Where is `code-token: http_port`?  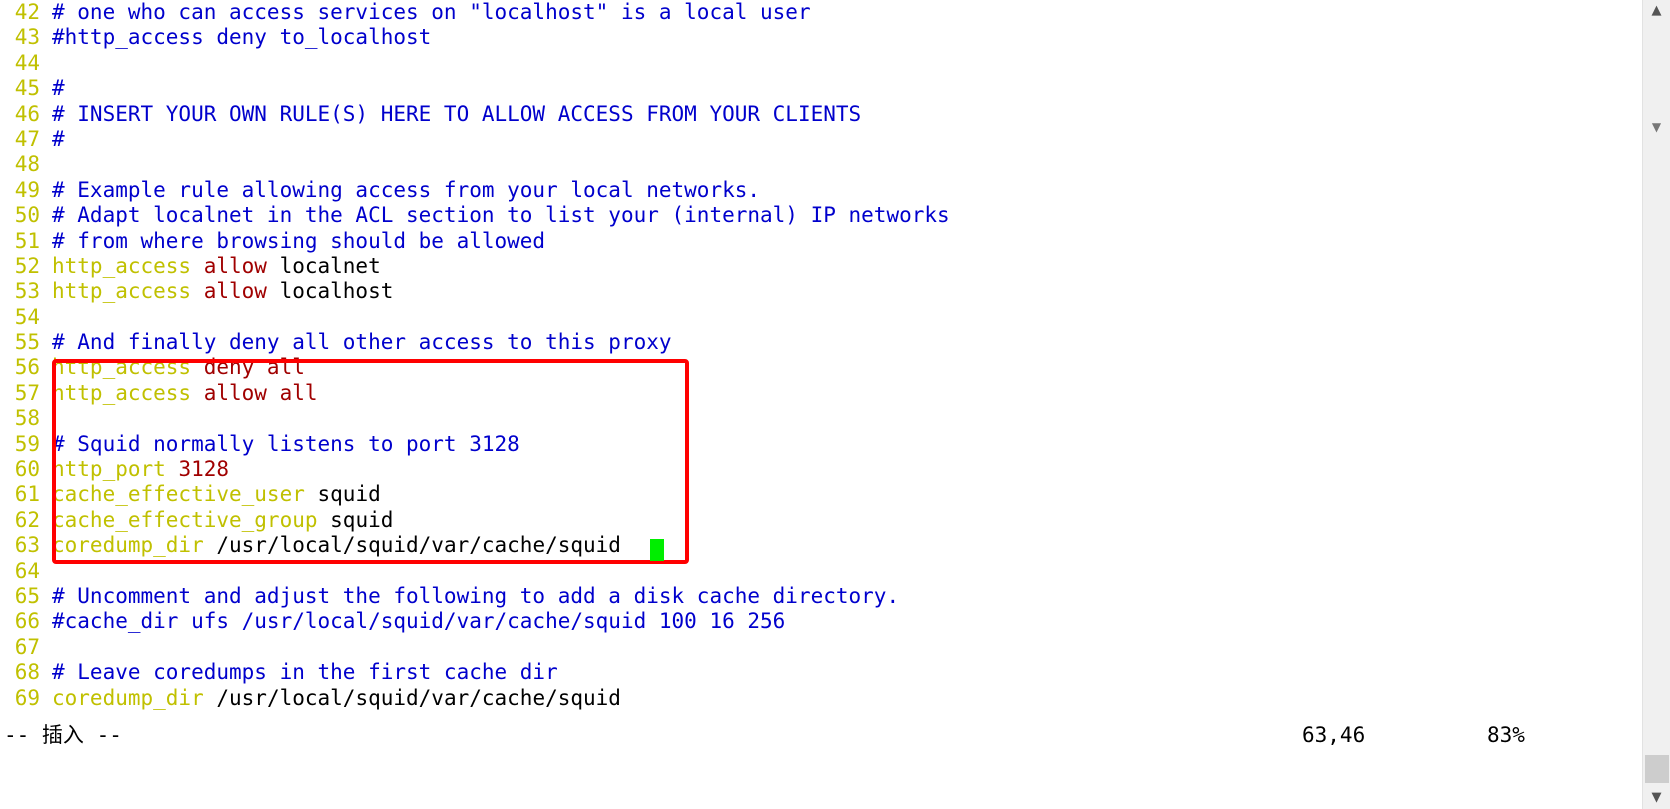
code-token: http_port is located at coordinates (115, 469).